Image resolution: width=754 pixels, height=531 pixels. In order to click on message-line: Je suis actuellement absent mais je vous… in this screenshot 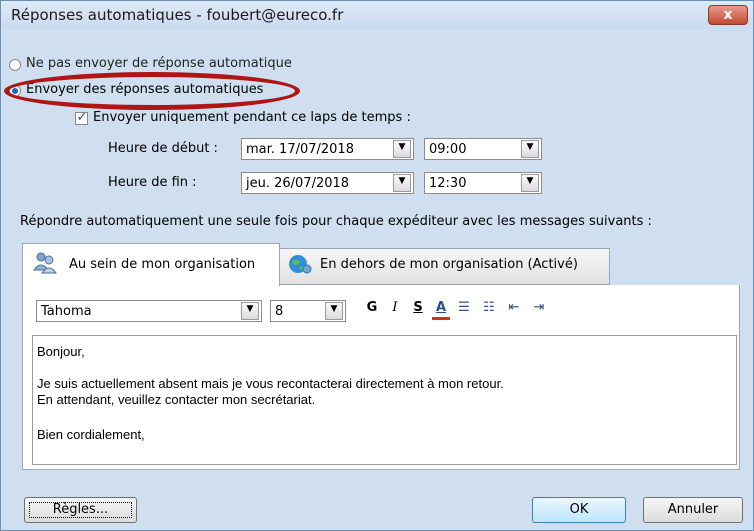, I will do `click(270, 383)`.